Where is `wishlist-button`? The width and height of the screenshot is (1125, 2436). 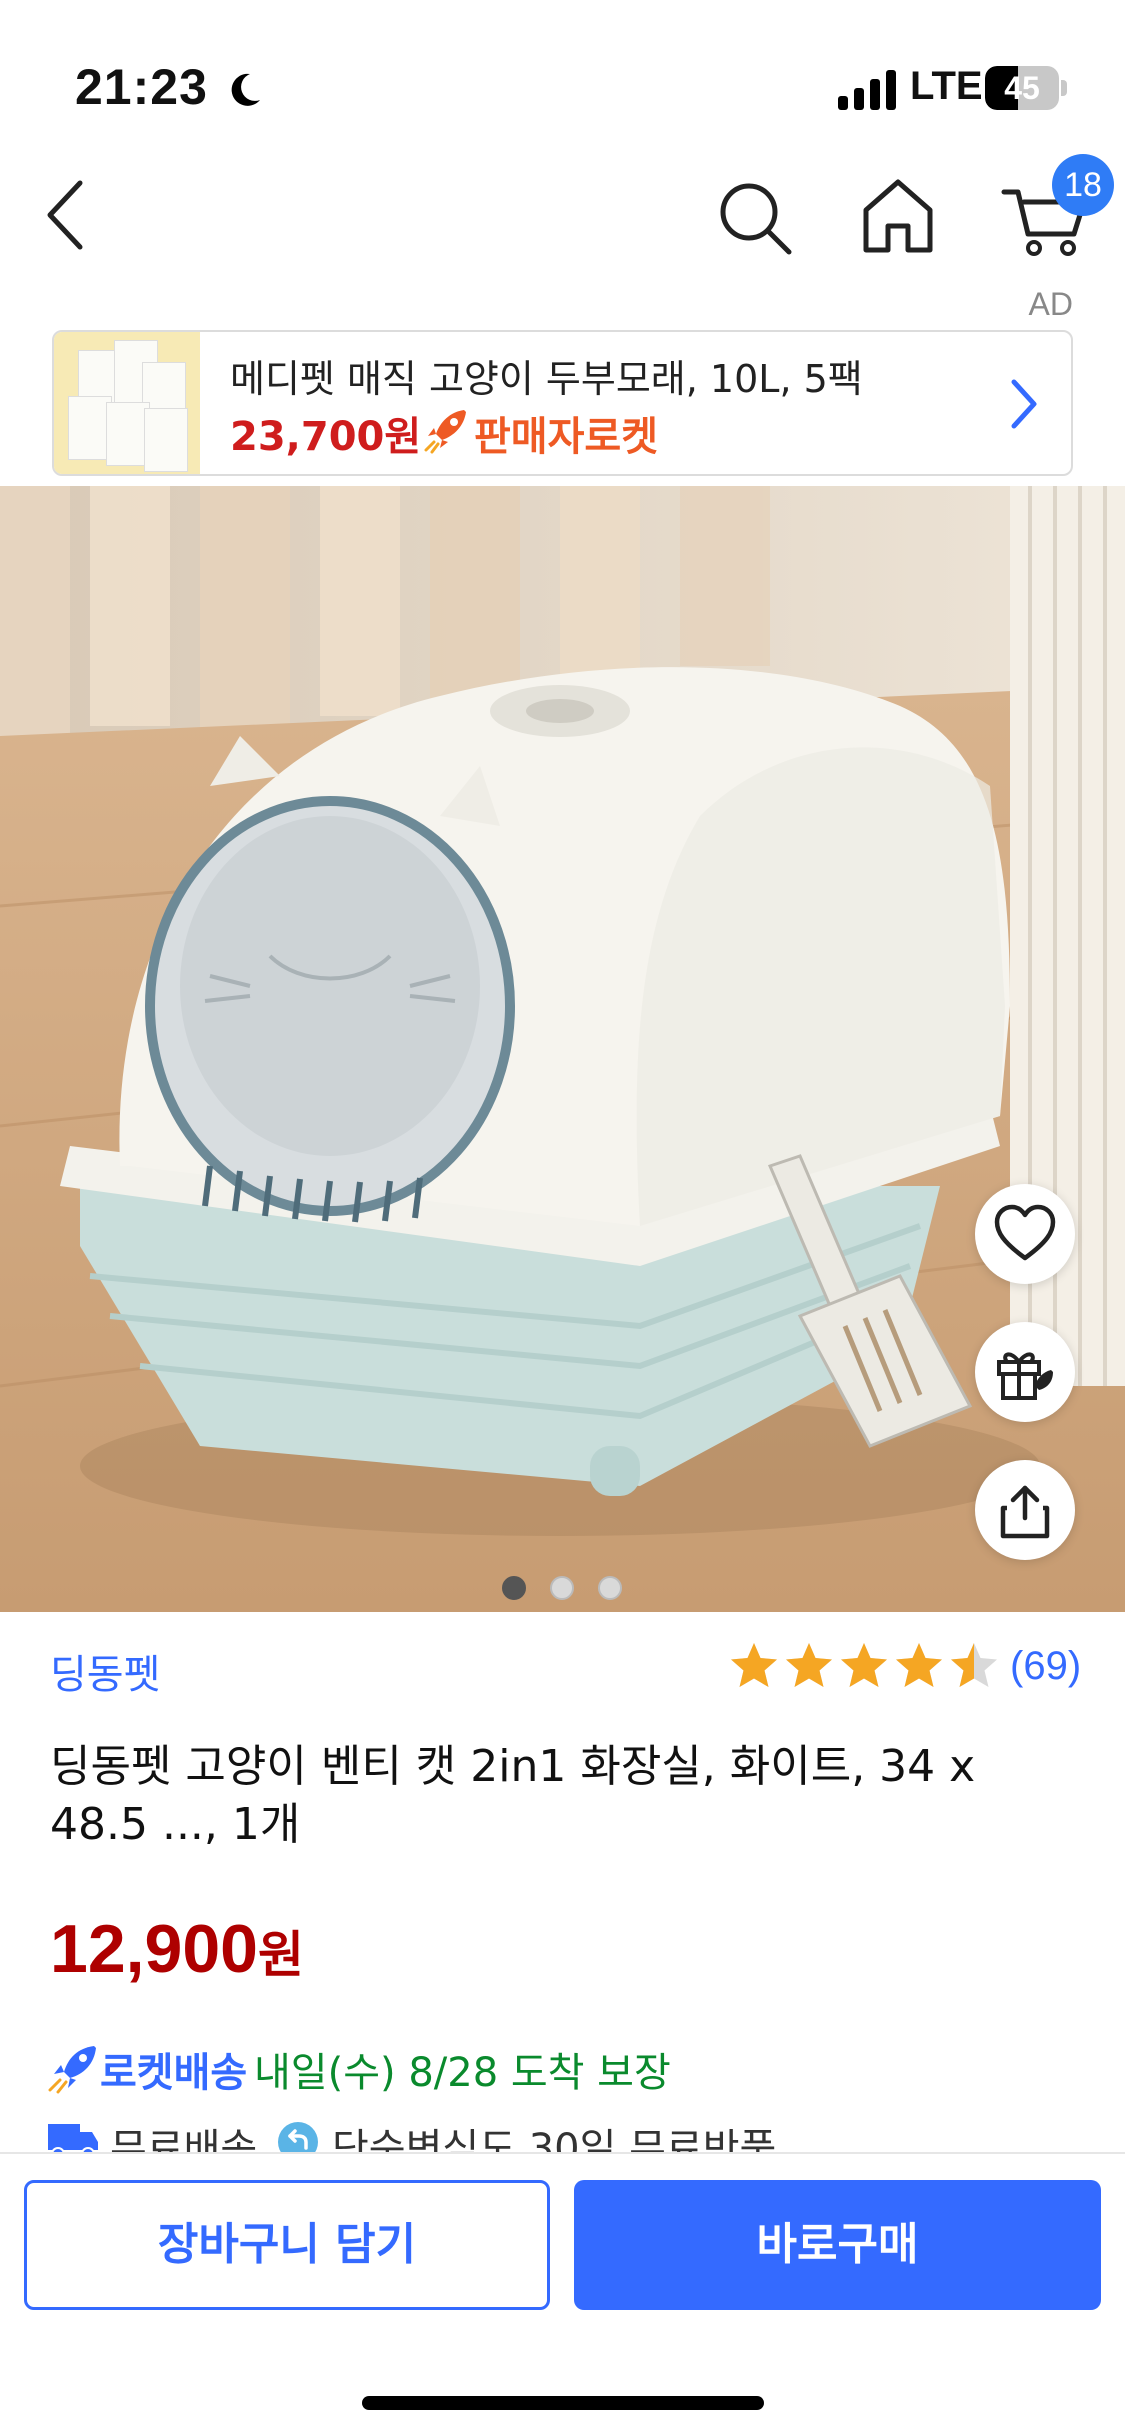
wishlist-button is located at coordinates (1025, 1234).